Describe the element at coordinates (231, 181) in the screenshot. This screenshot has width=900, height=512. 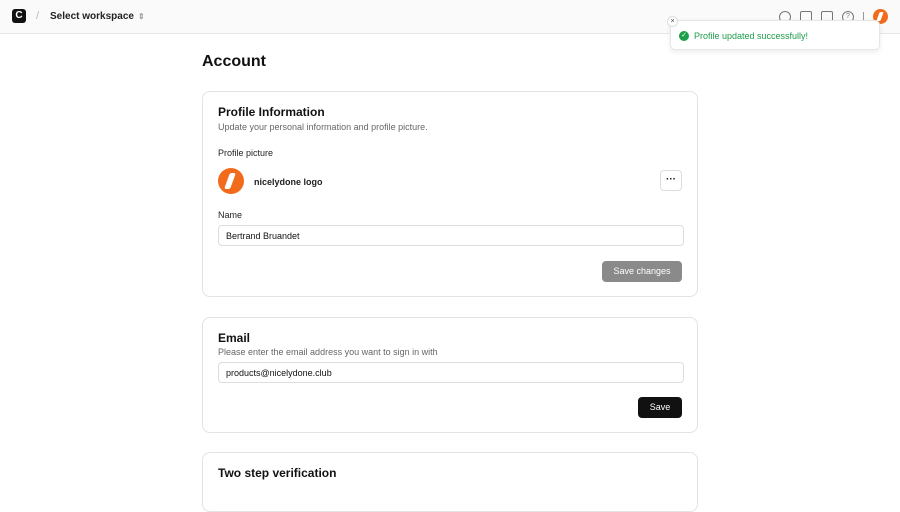
I see `profile-picture` at that location.